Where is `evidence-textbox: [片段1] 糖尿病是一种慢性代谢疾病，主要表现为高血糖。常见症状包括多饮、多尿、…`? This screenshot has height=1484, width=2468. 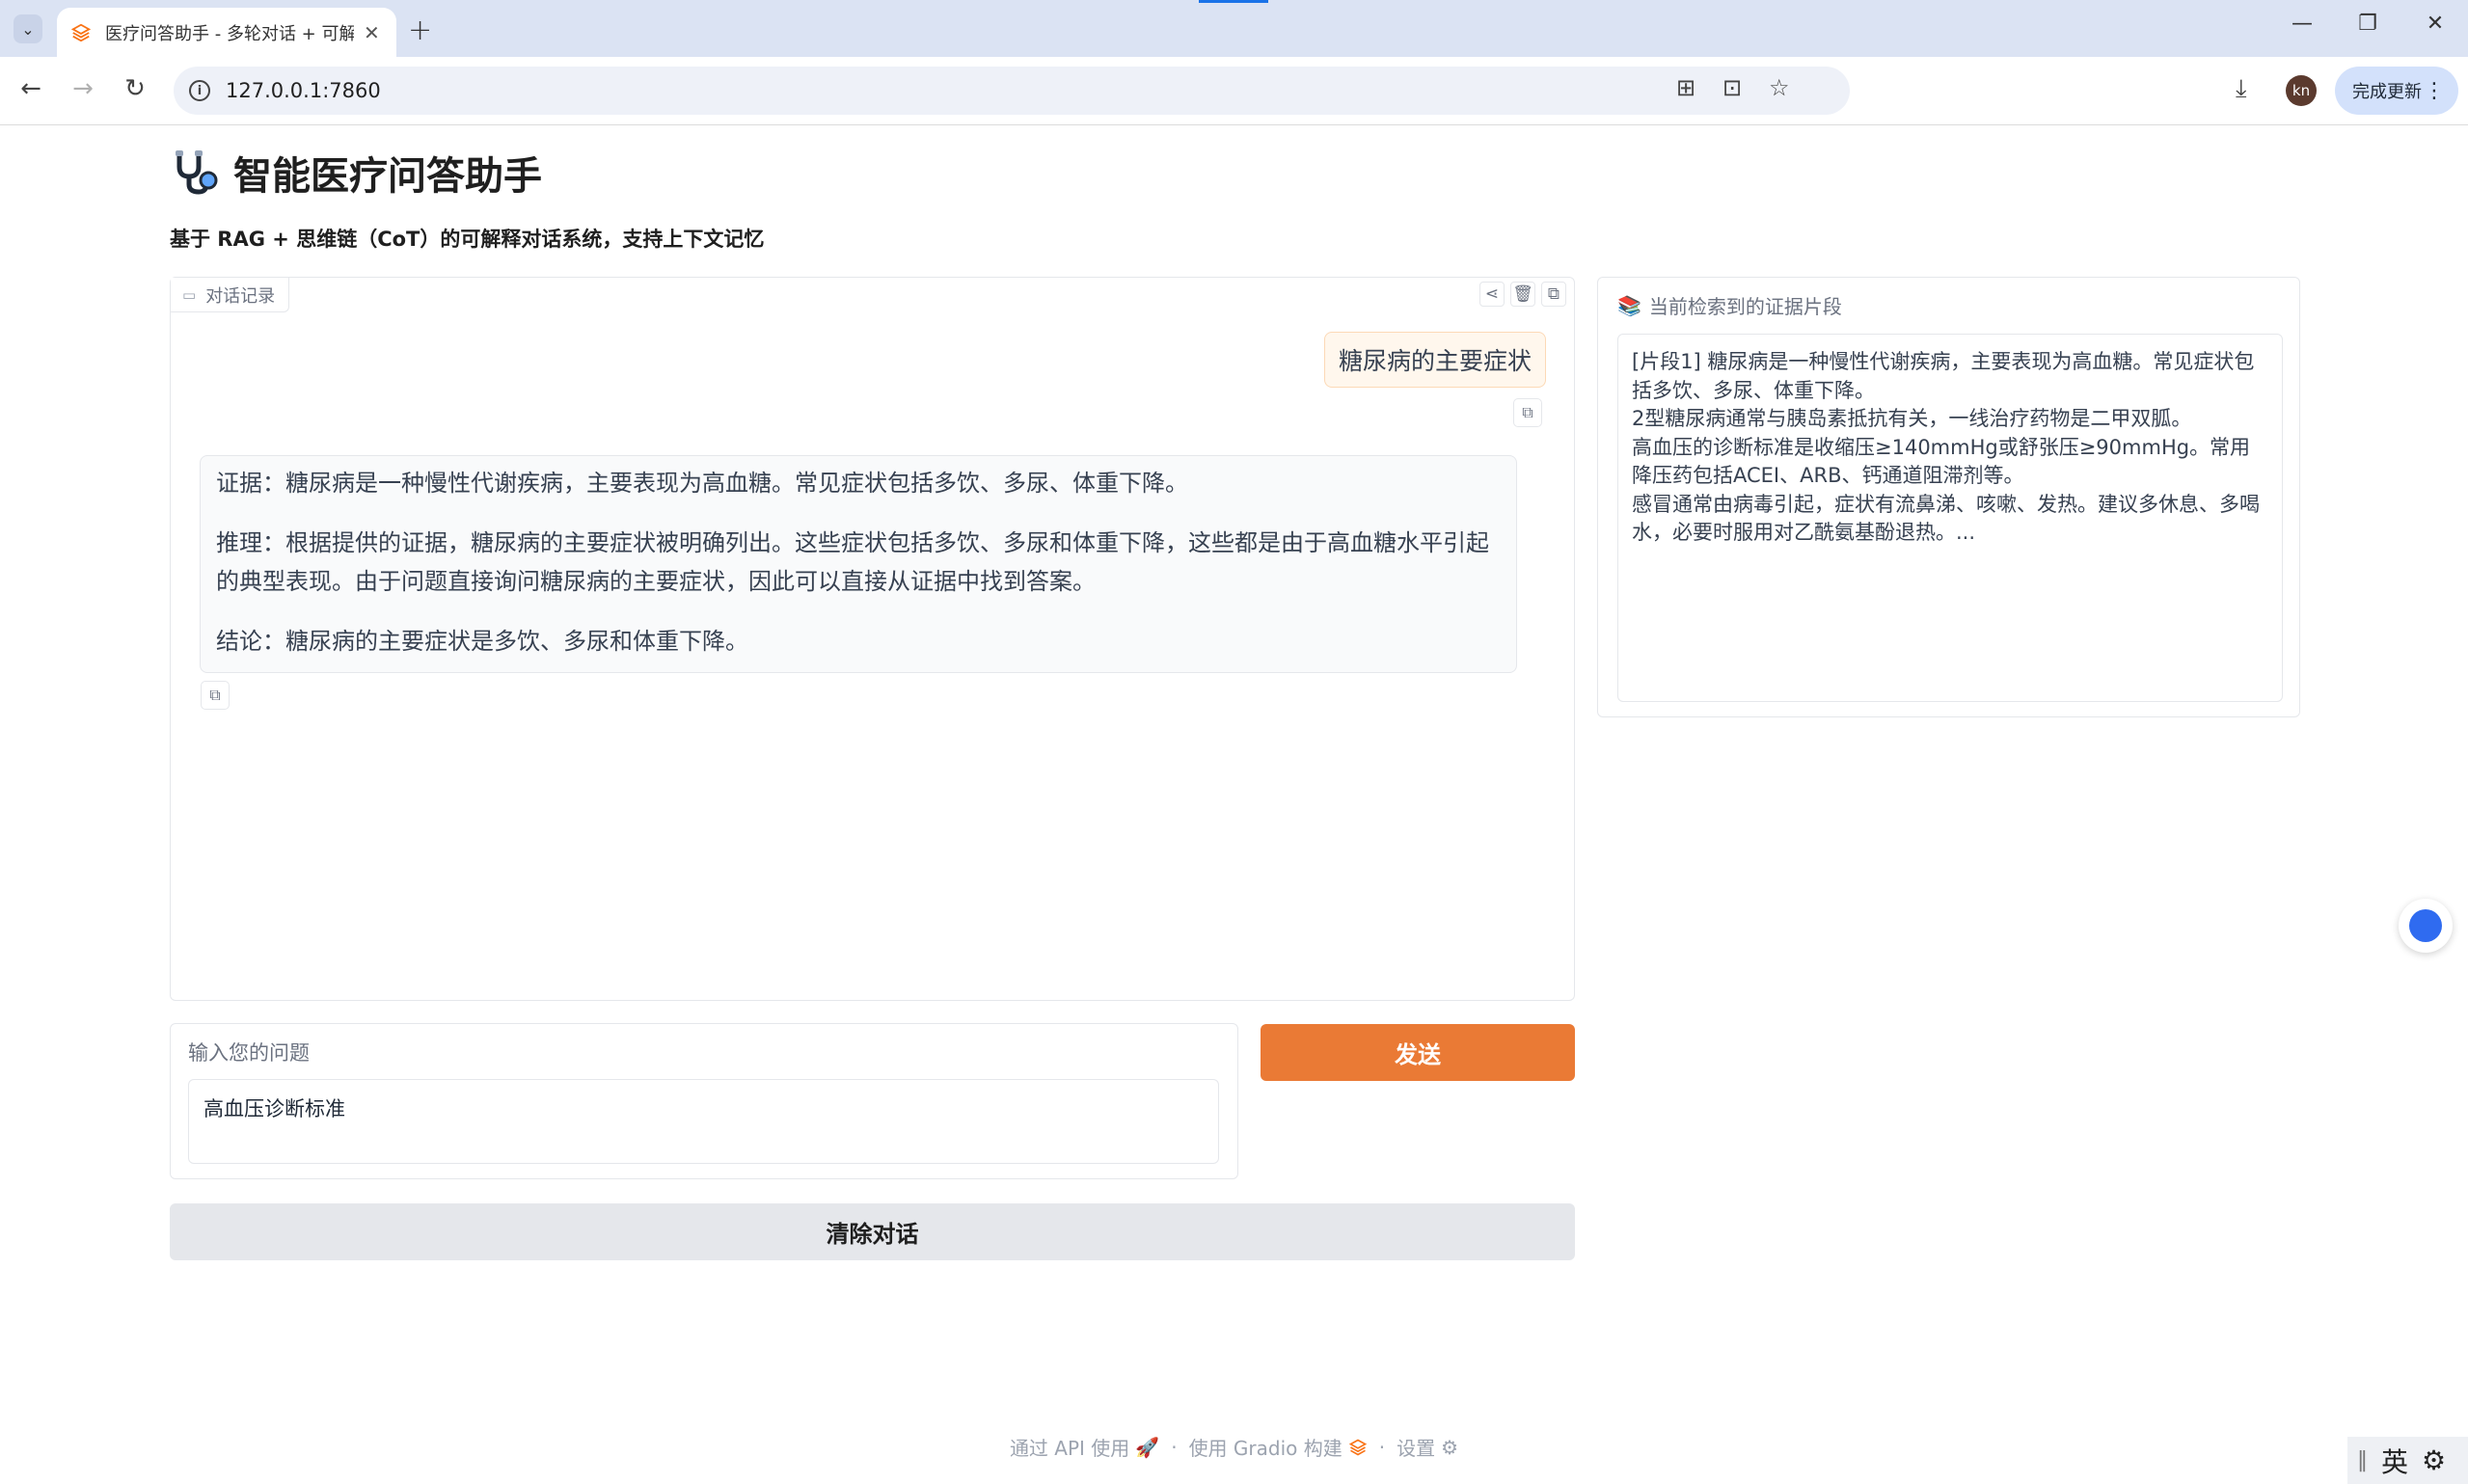
evidence-textbox: [片段1] 糖尿病是一种慢性代谢疾病，主要表现为高血糖。常见症状包括多饮、多尿、… is located at coordinates (1950, 518).